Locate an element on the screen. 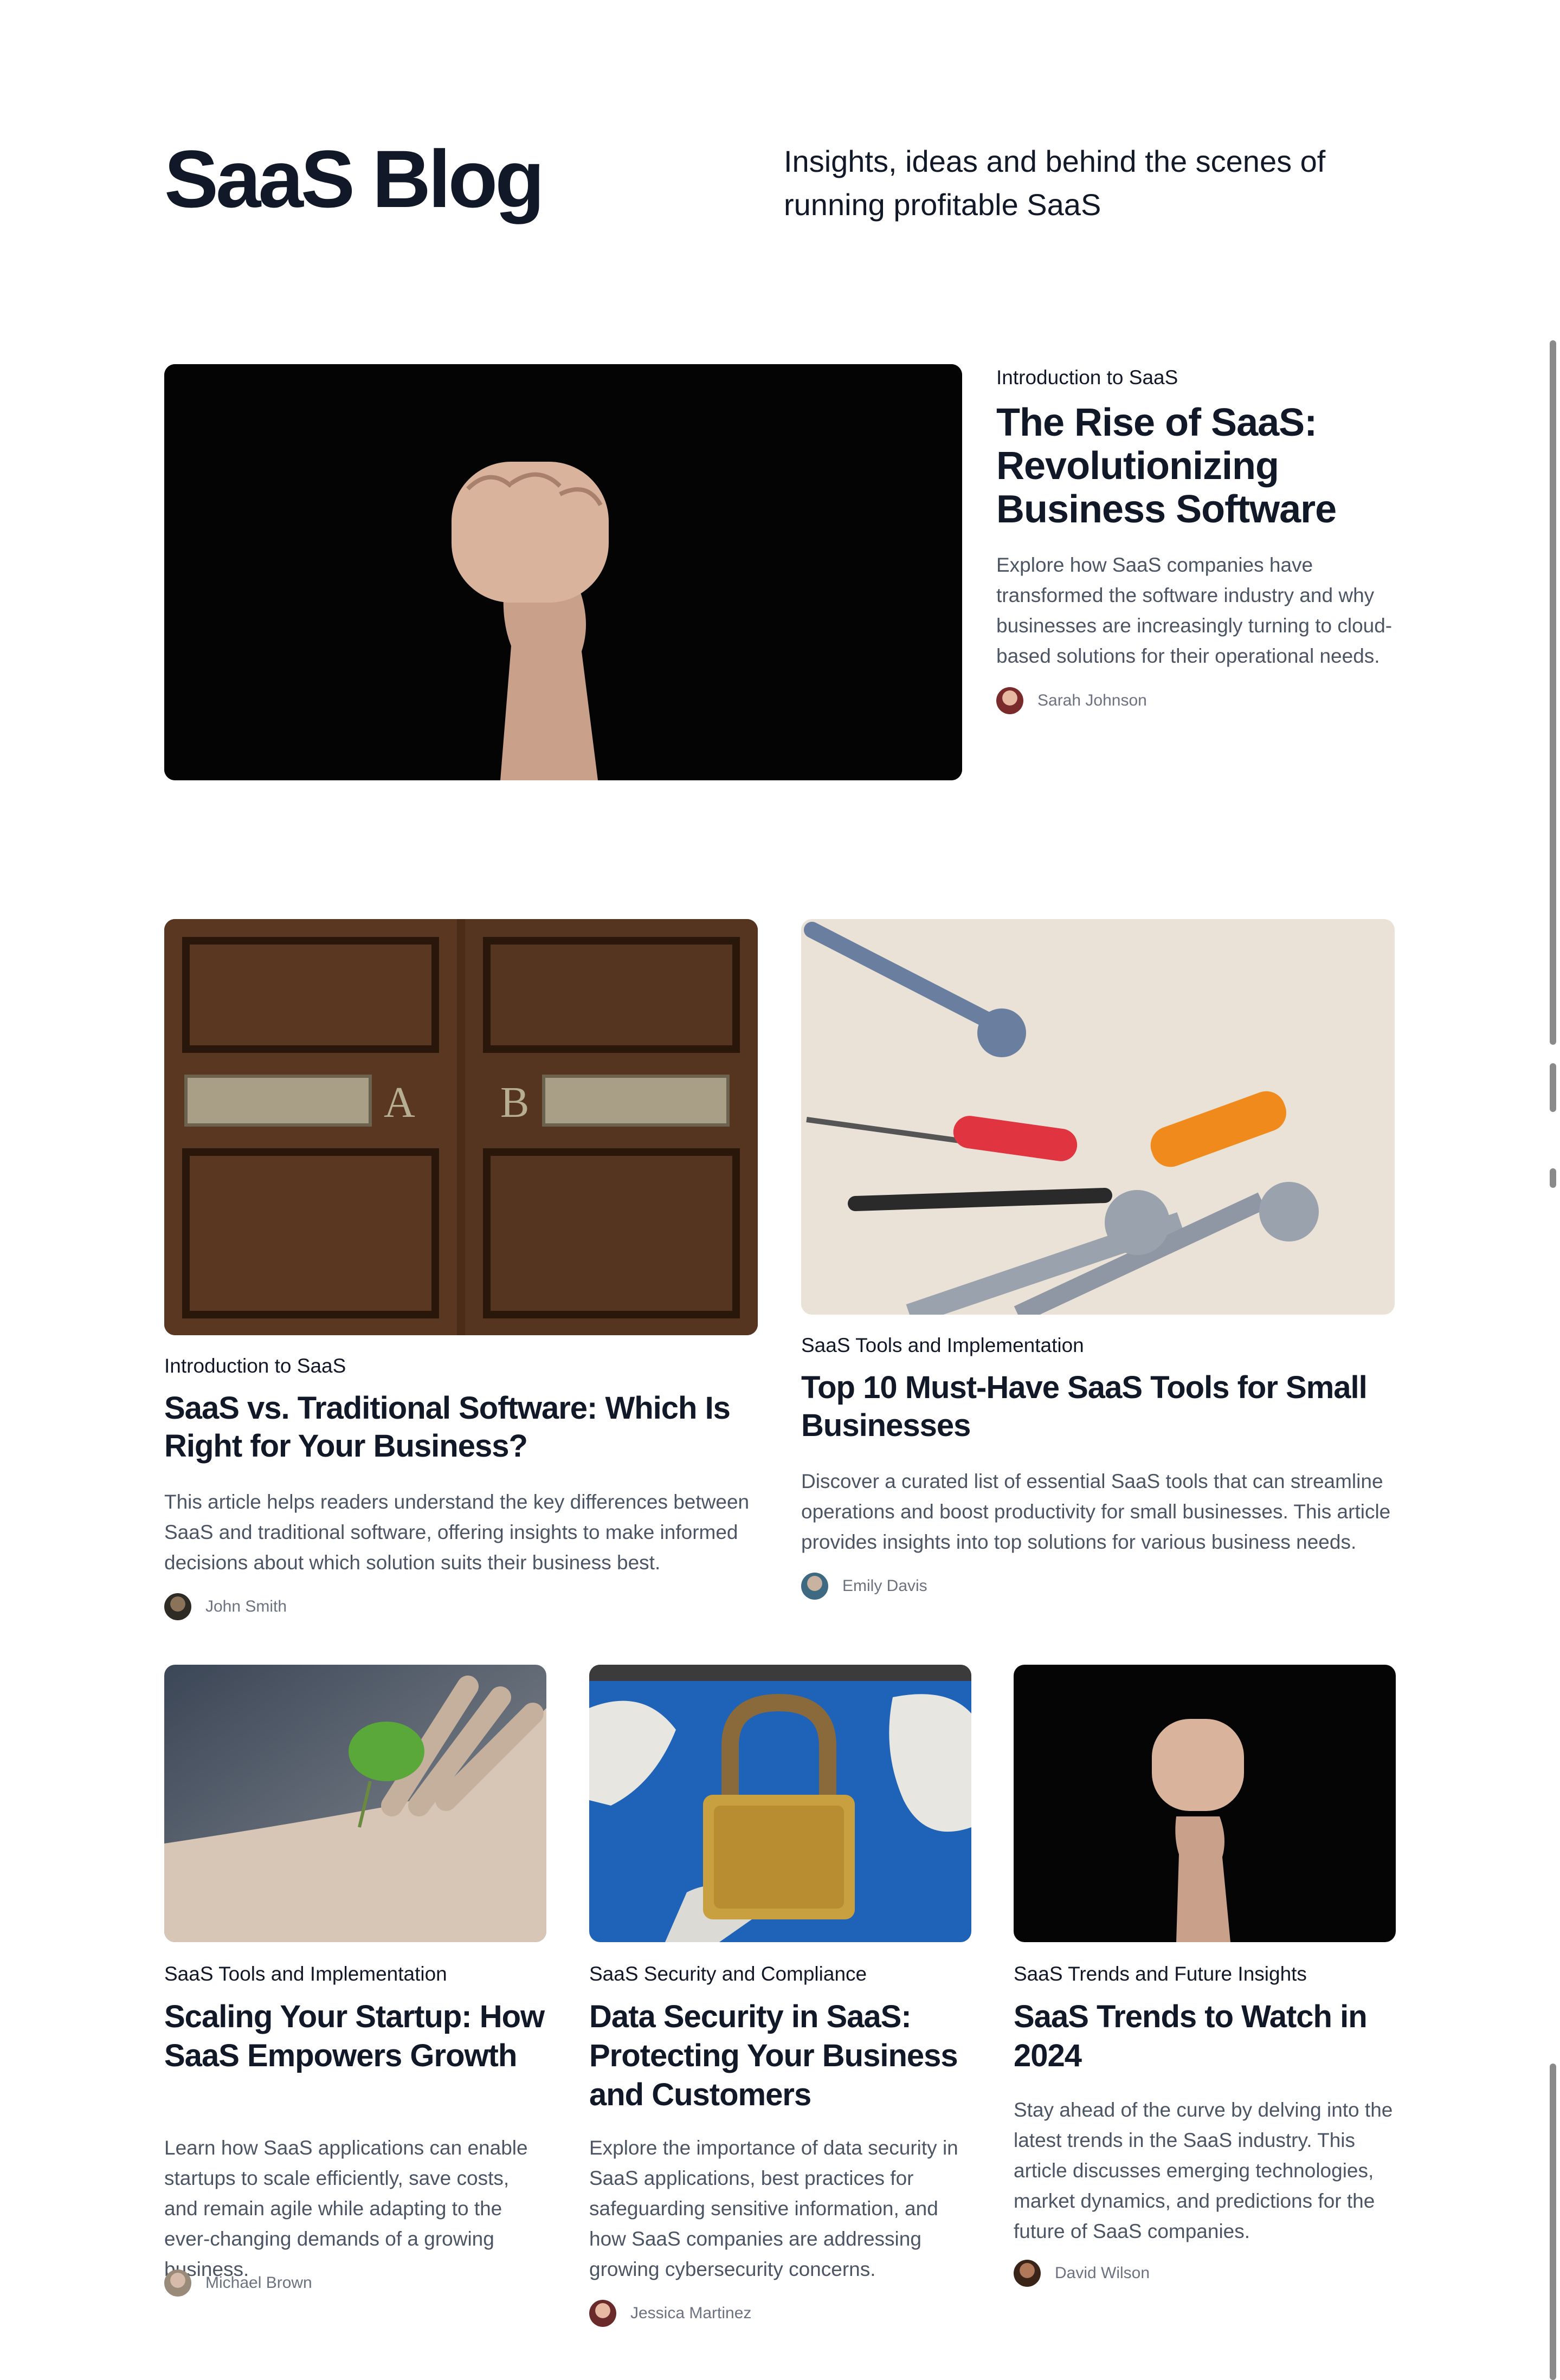 This screenshot has height=2380, width=1560. post-author: Michael Brown is located at coordinates (238, 2283).